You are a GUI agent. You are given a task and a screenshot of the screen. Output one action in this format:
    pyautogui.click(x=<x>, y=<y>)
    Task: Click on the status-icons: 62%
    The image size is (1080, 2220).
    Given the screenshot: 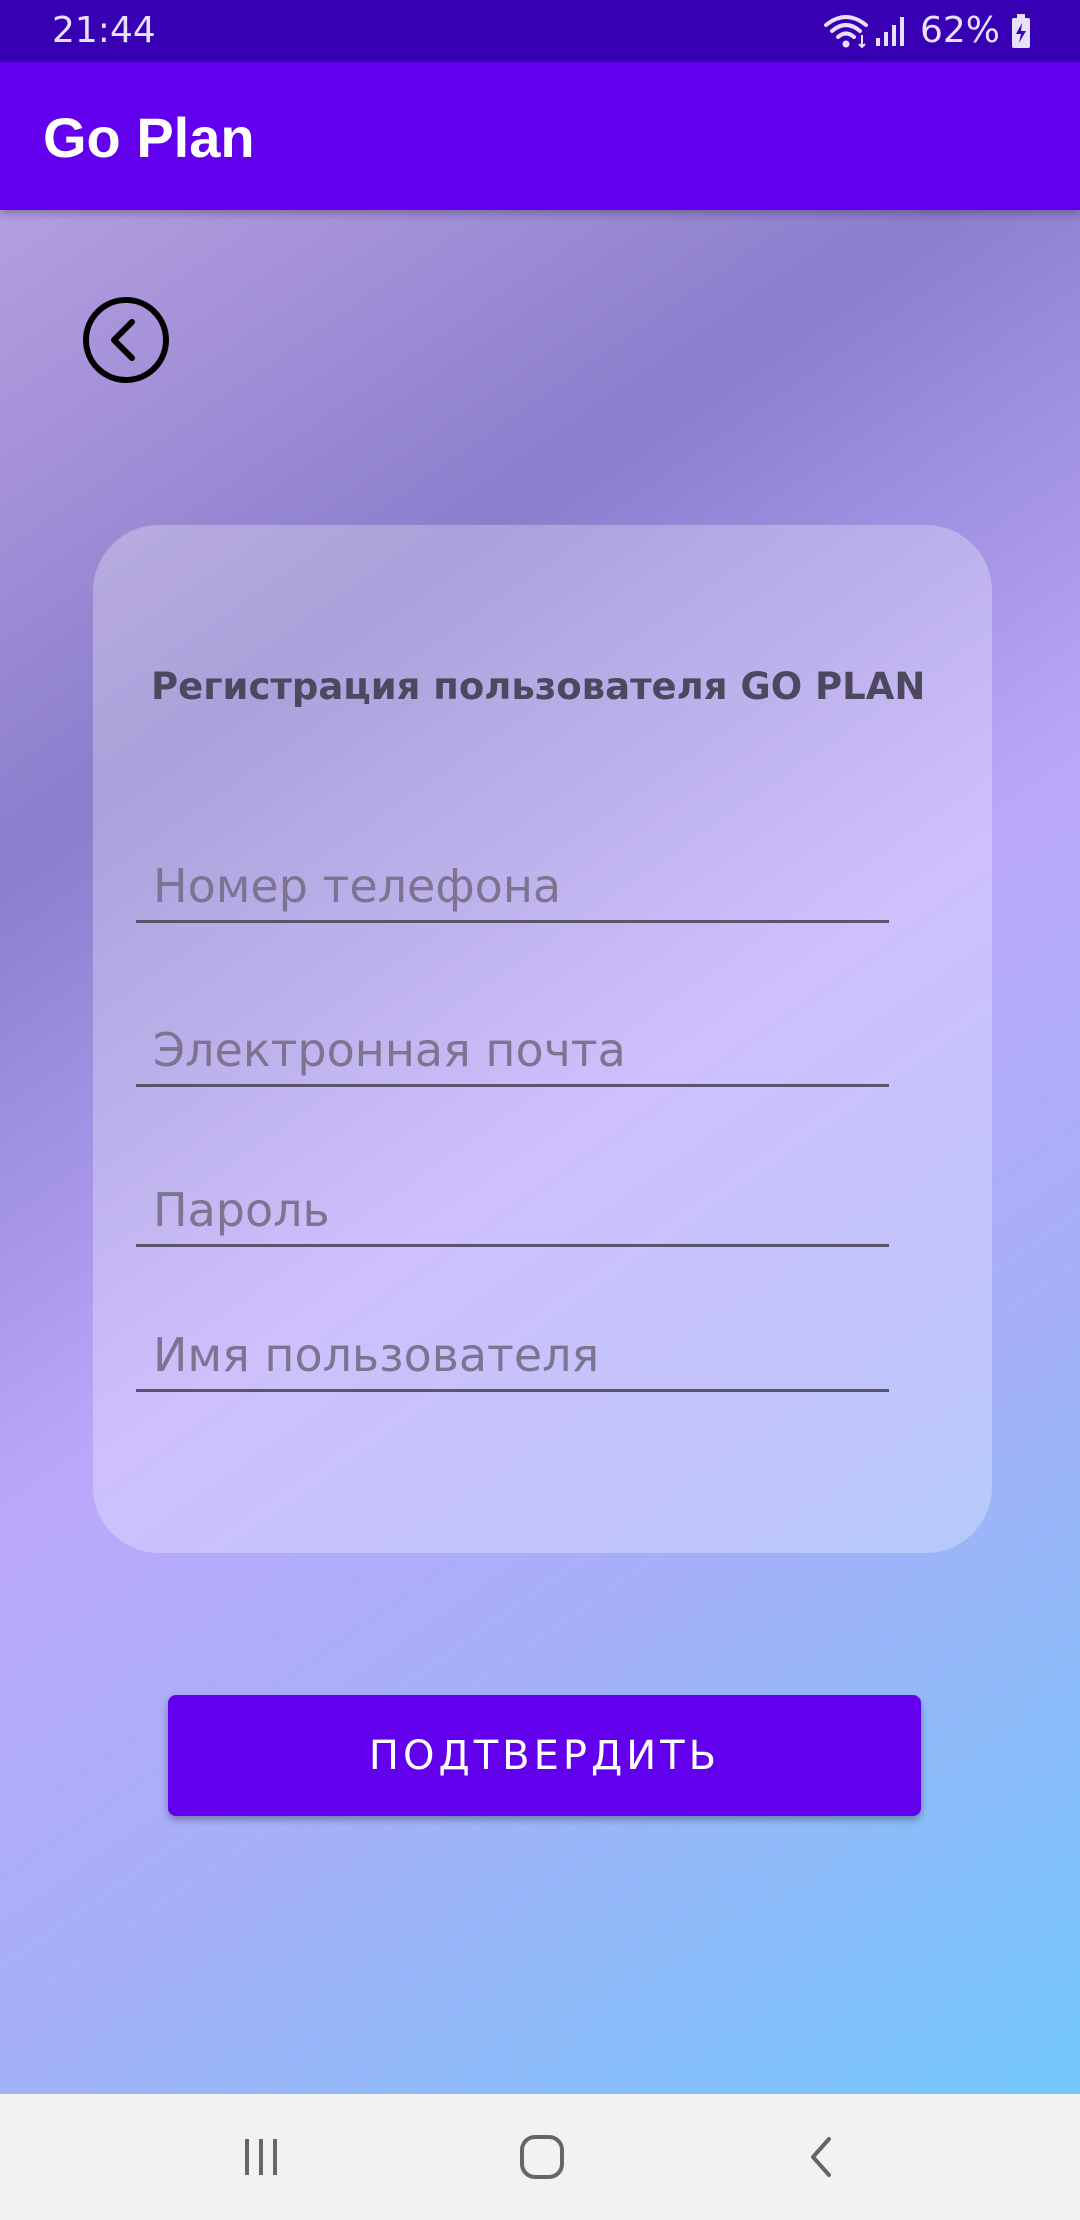 What is the action you would take?
    pyautogui.click(x=927, y=31)
    